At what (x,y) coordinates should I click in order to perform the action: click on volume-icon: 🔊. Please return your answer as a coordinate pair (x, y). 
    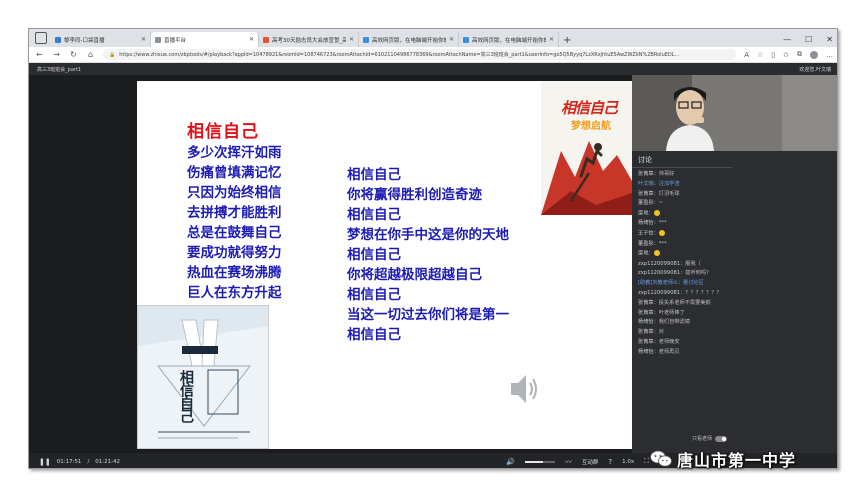
    Looking at the image, I should click on (510, 462).